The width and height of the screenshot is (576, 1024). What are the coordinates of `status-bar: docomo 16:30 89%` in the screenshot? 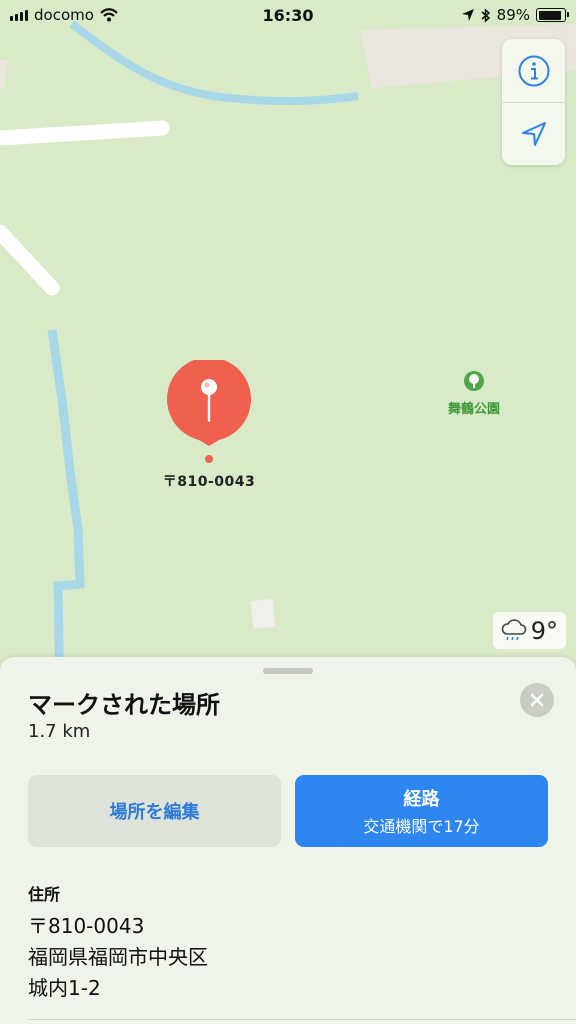 It's located at (288, 15).